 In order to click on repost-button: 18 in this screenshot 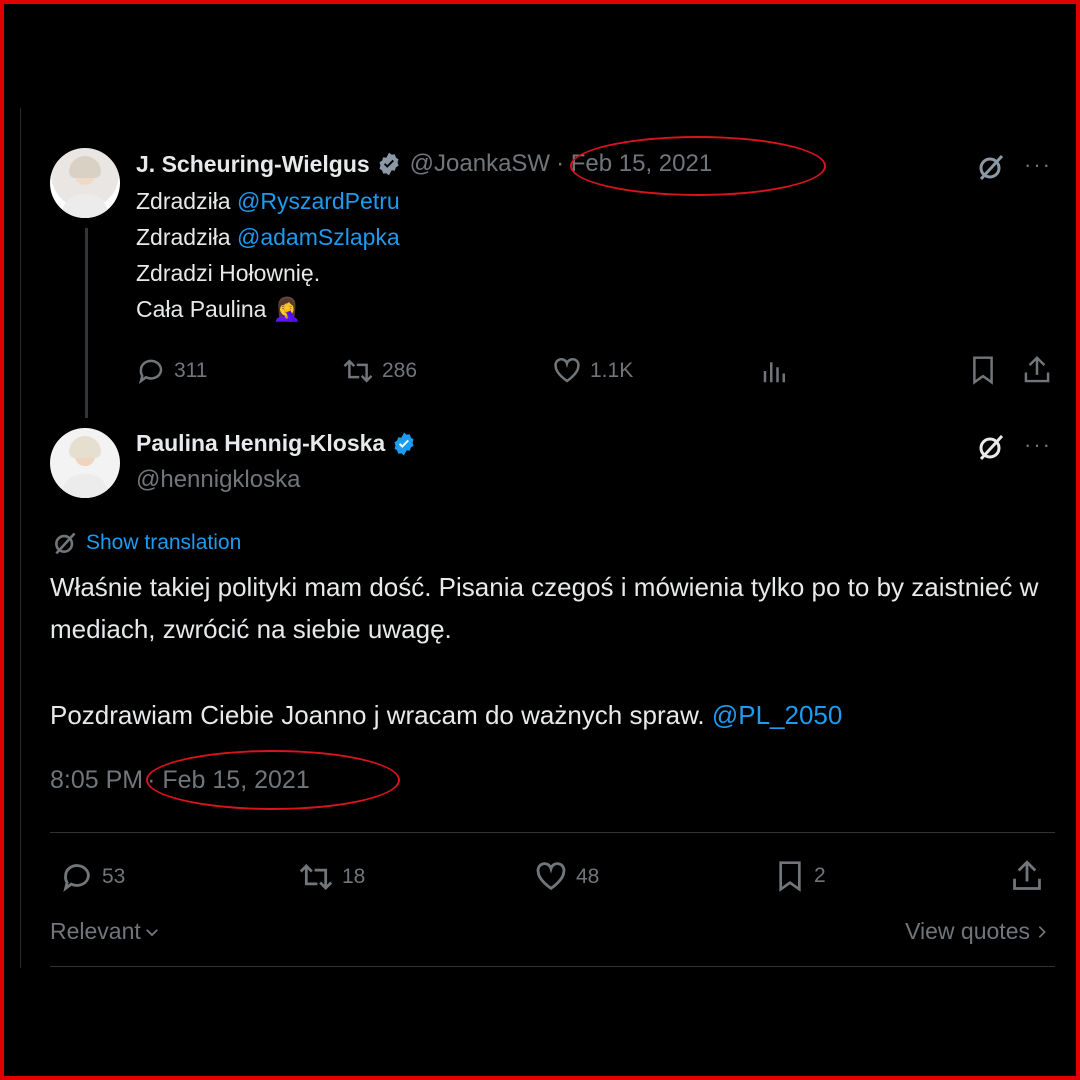, I will do `click(331, 877)`.